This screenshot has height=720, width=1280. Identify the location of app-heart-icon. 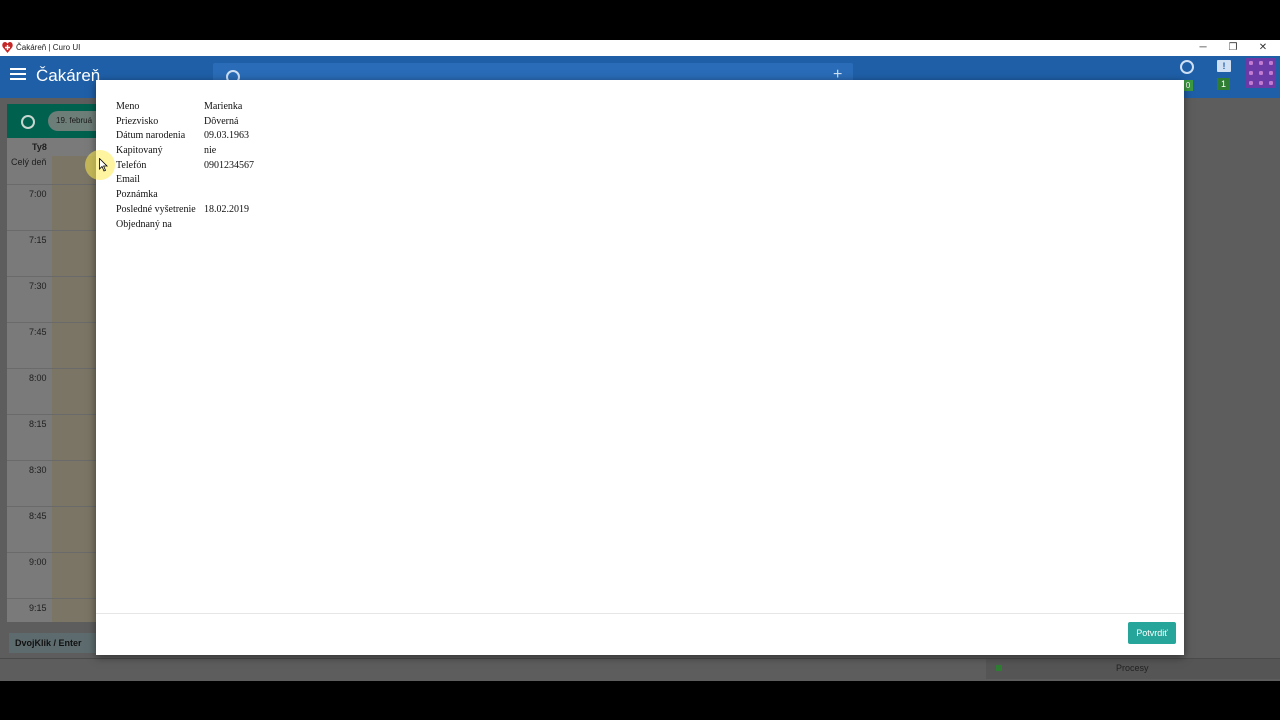
(7, 47).